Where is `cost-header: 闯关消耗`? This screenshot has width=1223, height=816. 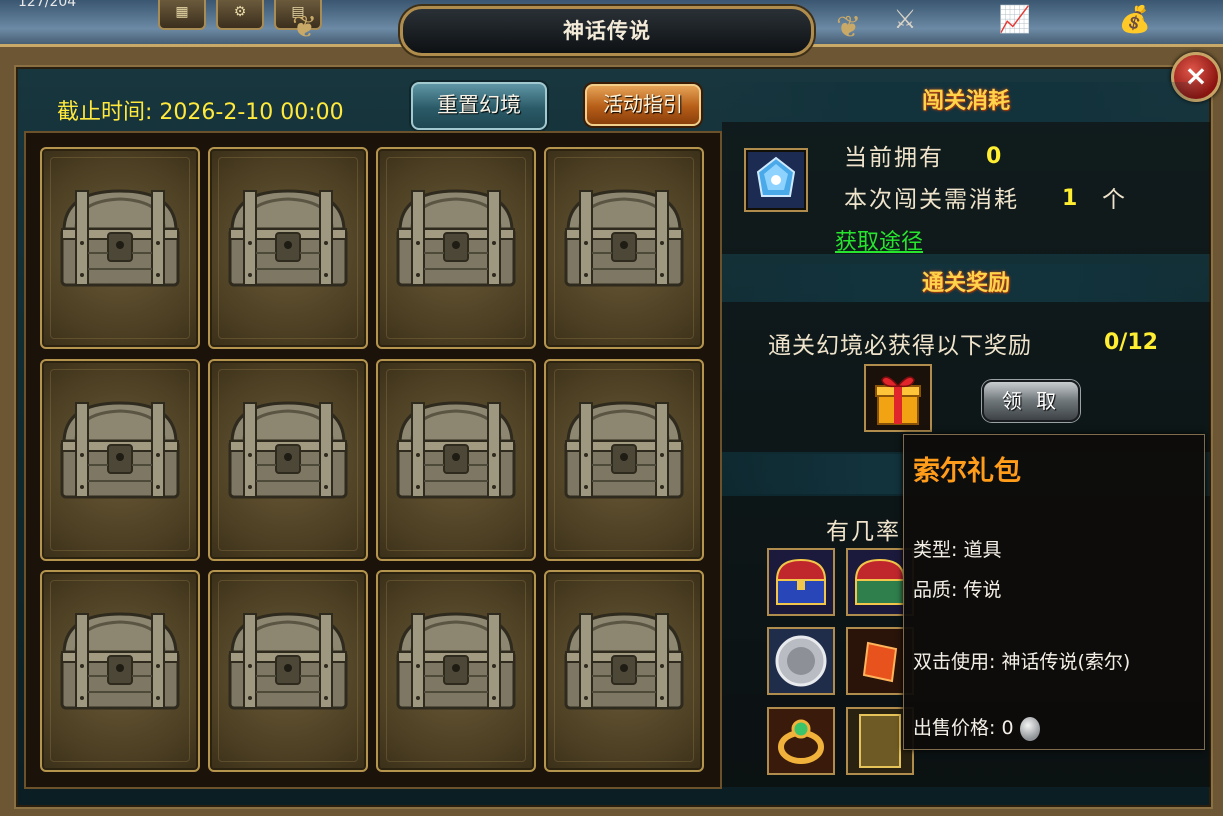
cost-header: 闯关消耗 is located at coordinates (966, 102).